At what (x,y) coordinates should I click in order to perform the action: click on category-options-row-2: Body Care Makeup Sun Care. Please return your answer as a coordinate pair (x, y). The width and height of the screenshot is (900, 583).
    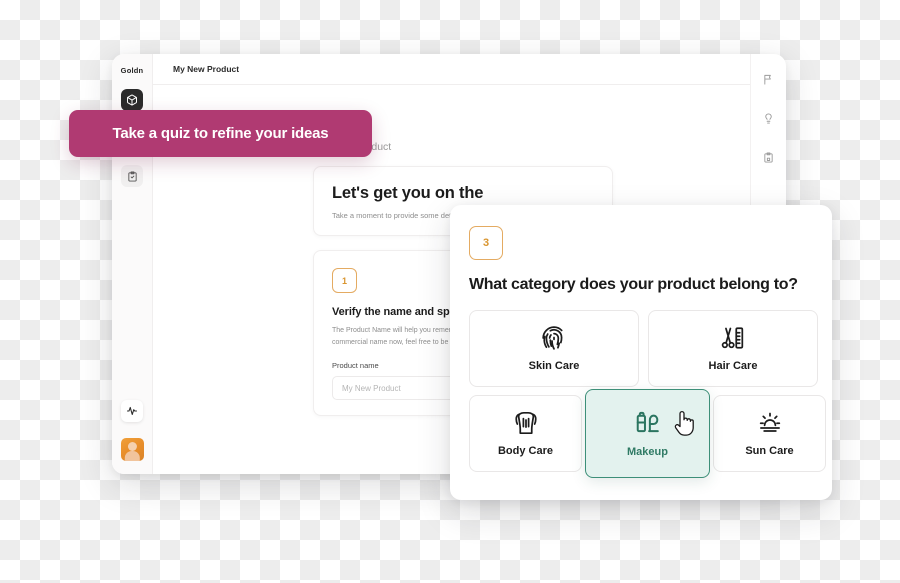
    Looking at the image, I should click on (647, 433).